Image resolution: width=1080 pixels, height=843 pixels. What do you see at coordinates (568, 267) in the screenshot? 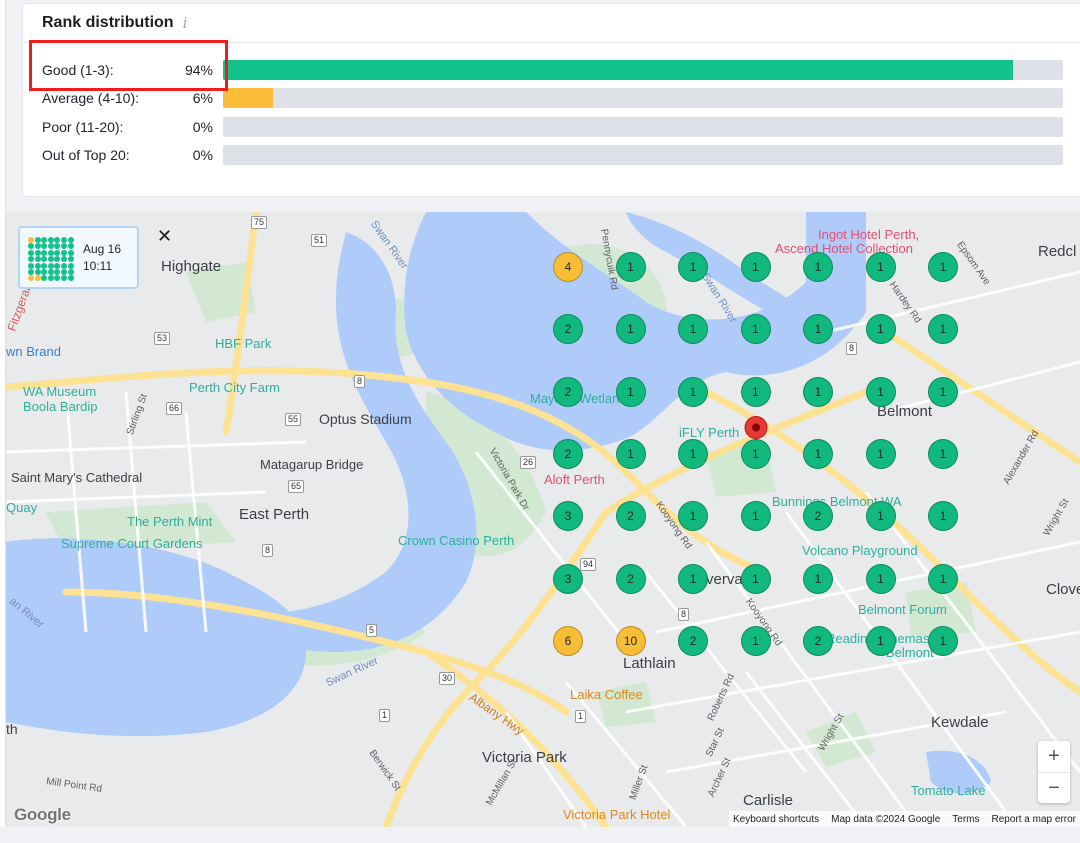
I see `rank-pin: 4` at bounding box center [568, 267].